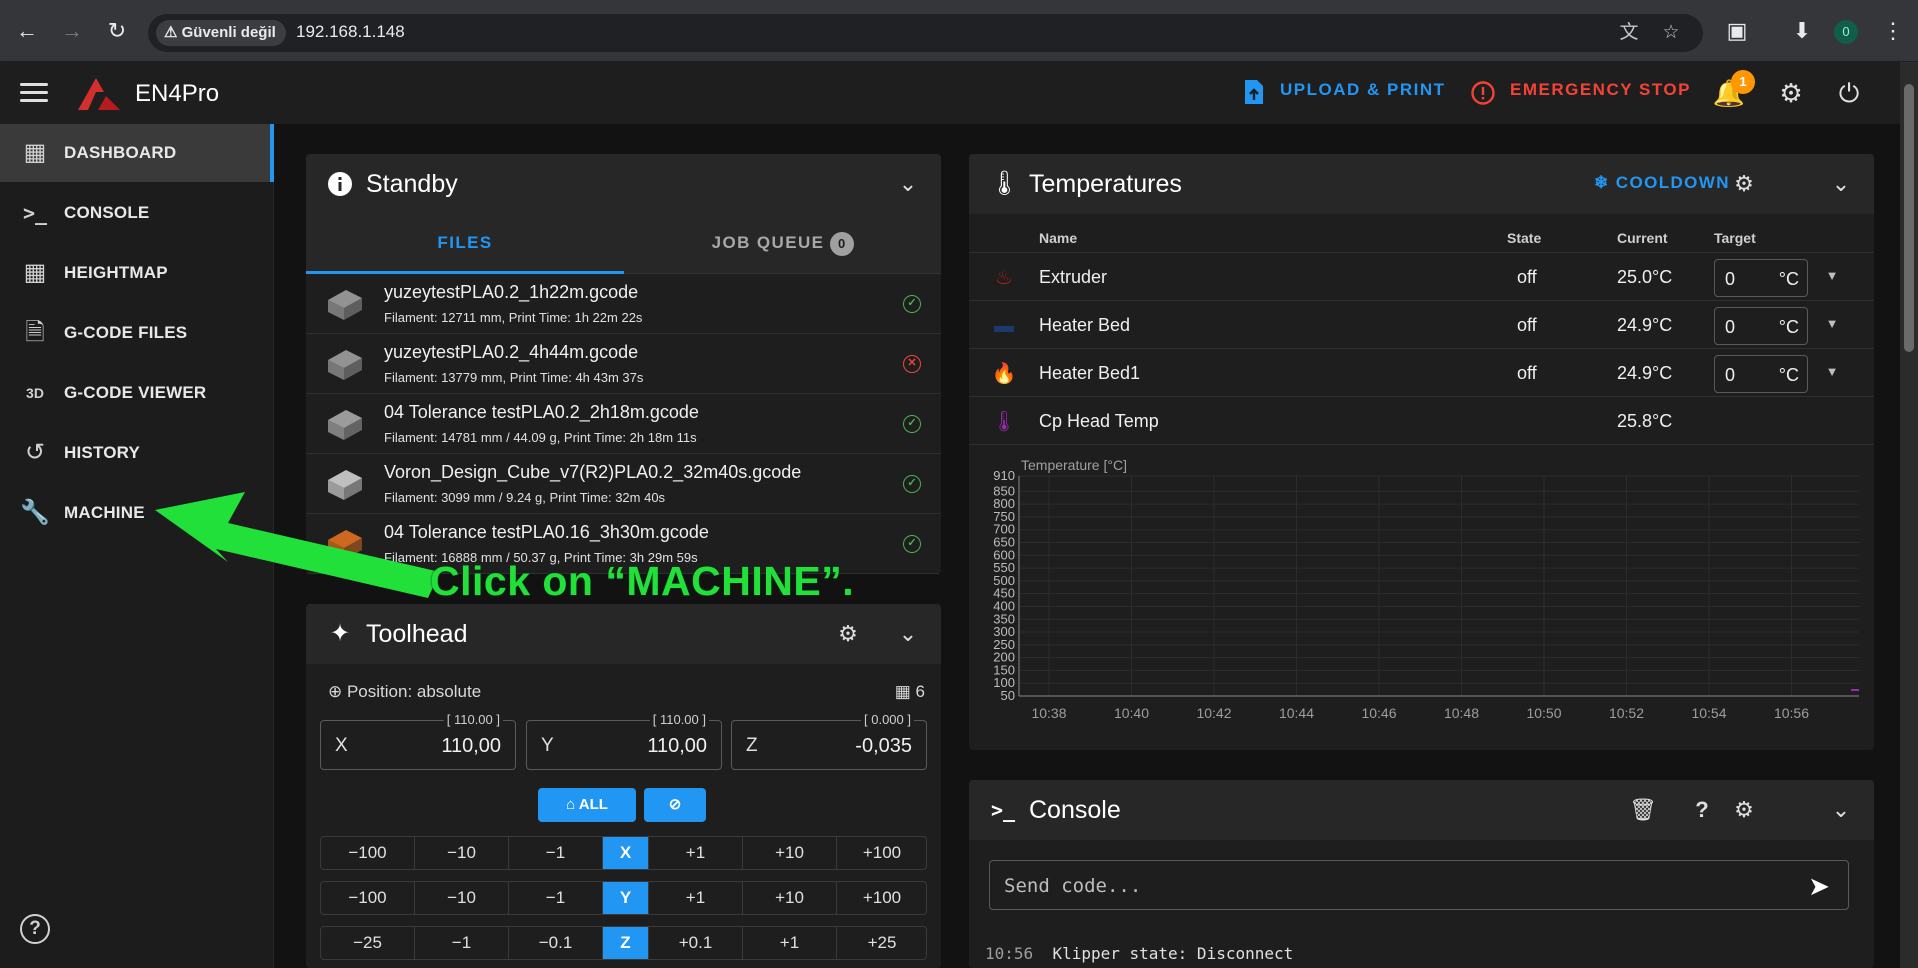 Image resolution: width=1918 pixels, height=968 pixels. I want to click on y-position-field: [ 110.00 ] Y 110,00, so click(624, 741).